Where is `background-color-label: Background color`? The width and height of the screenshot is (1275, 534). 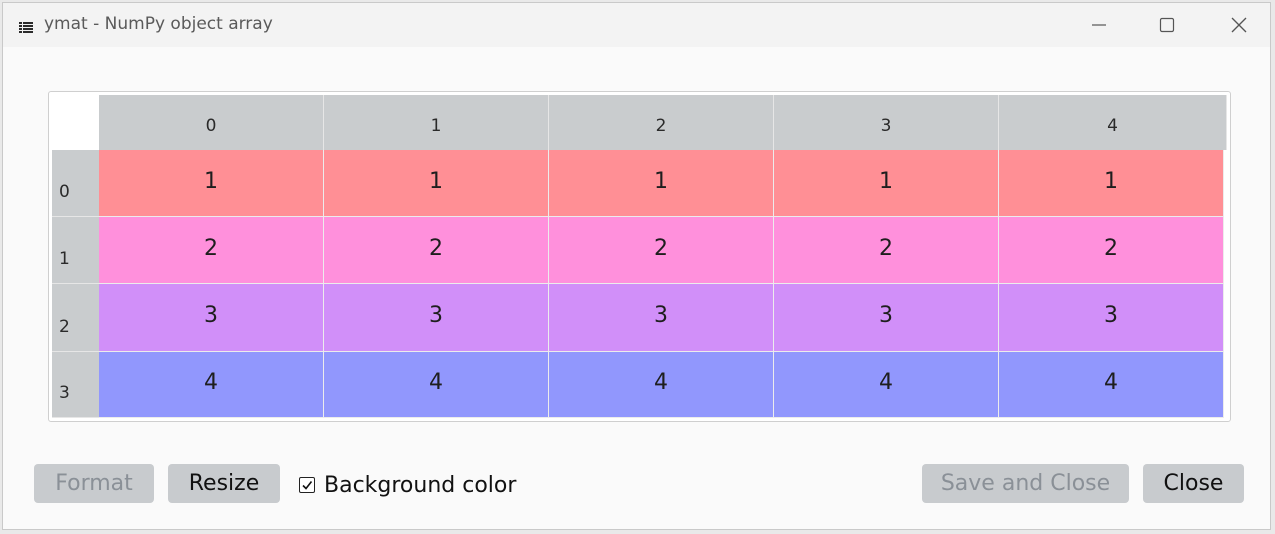
background-color-label: Background color is located at coordinates (420, 485).